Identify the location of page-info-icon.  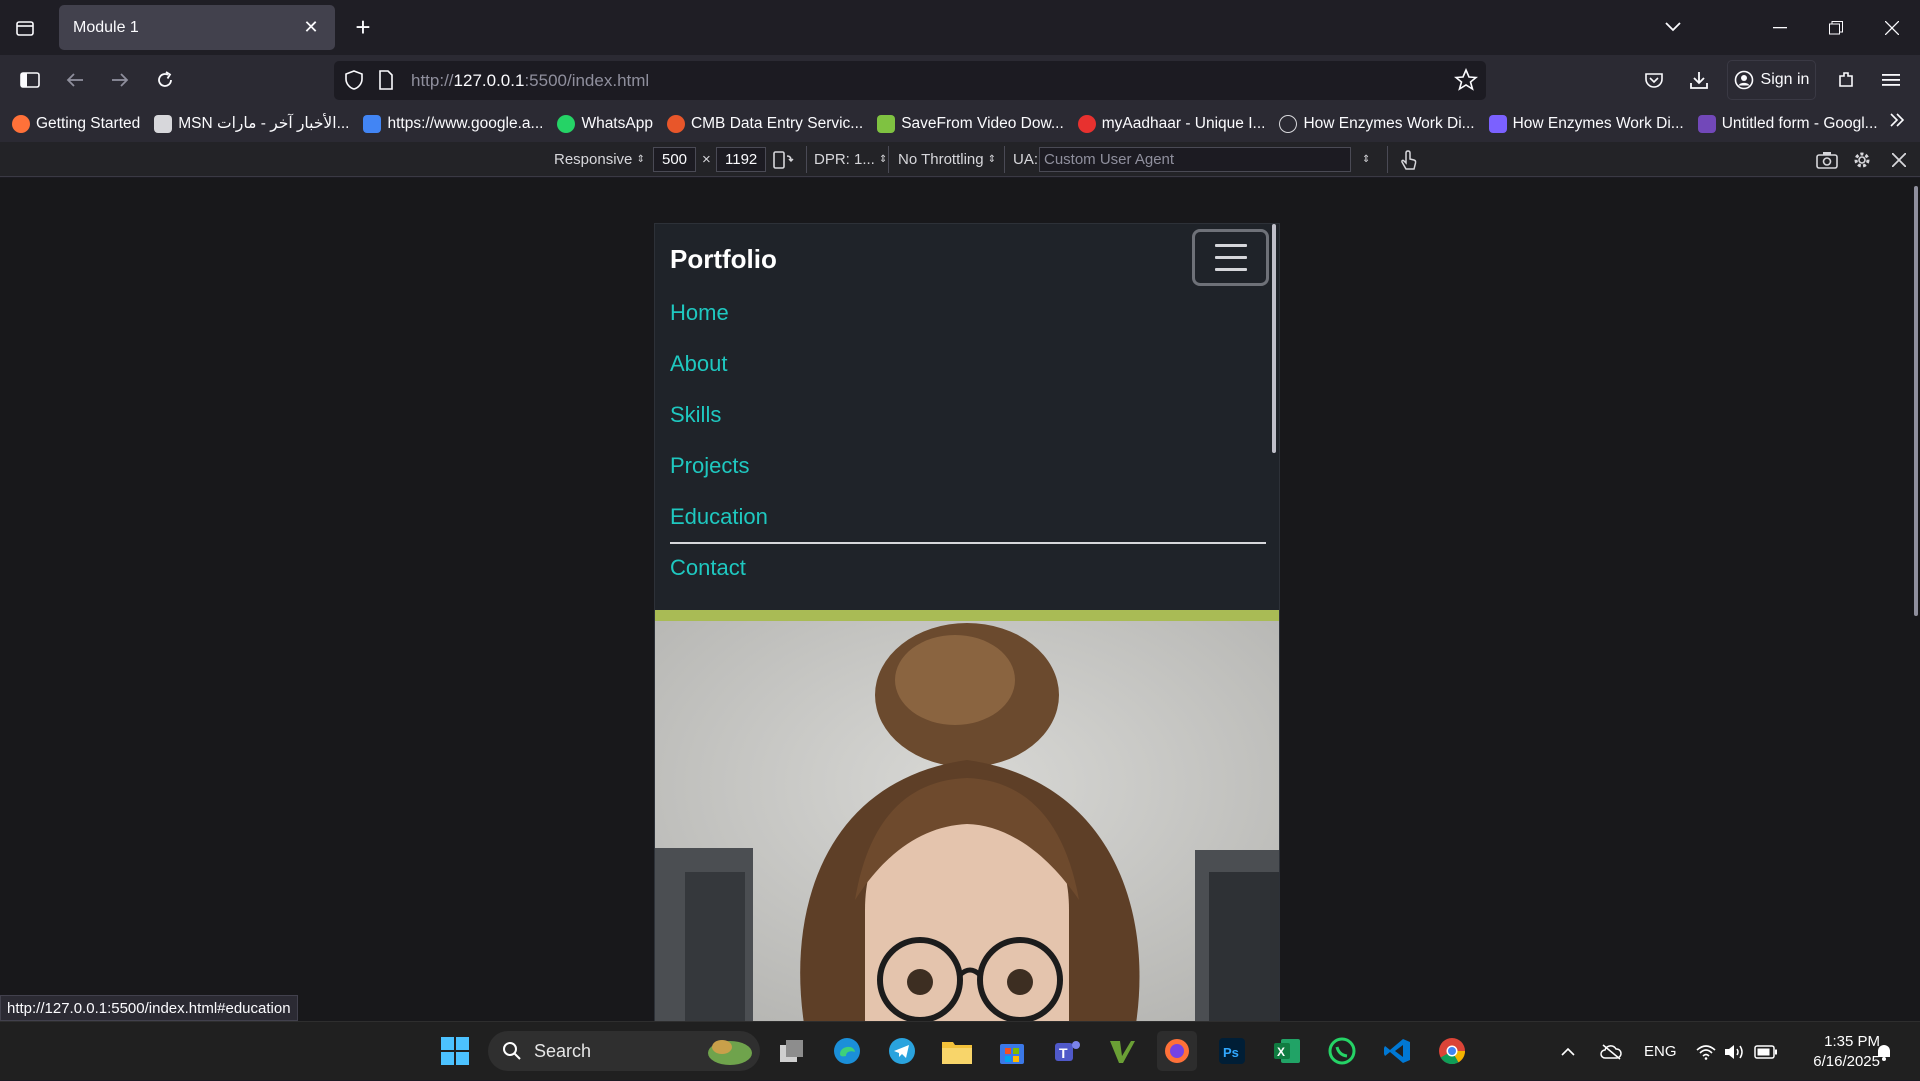
(386, 80).